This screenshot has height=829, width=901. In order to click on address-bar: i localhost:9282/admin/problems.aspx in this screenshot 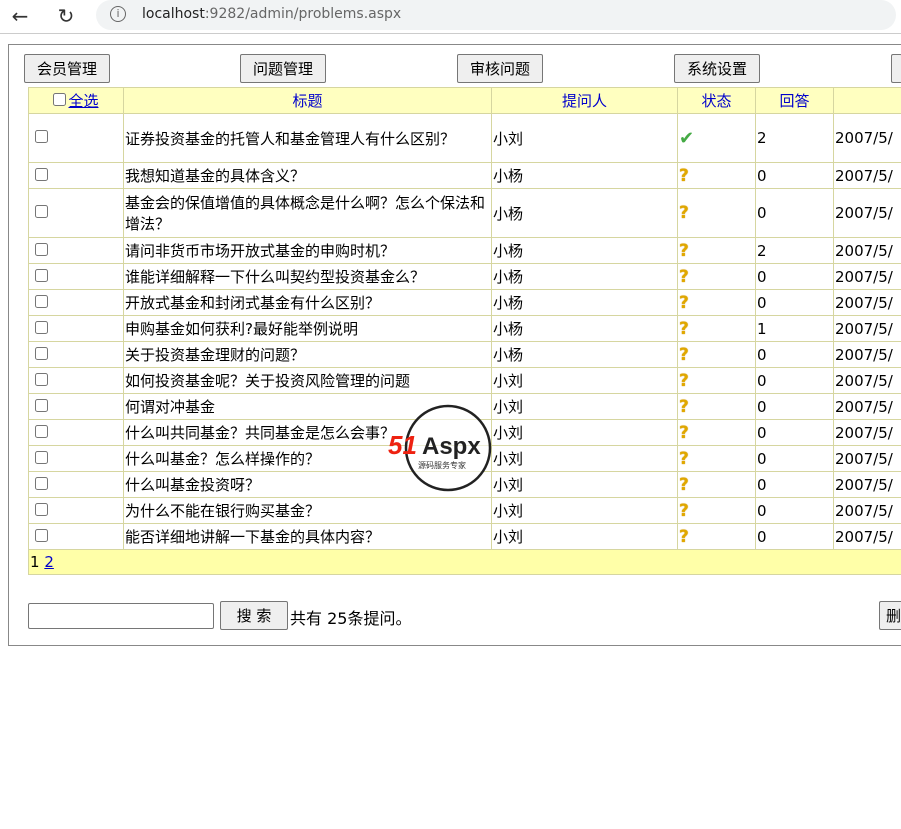, I will do `click(496, 15)`.